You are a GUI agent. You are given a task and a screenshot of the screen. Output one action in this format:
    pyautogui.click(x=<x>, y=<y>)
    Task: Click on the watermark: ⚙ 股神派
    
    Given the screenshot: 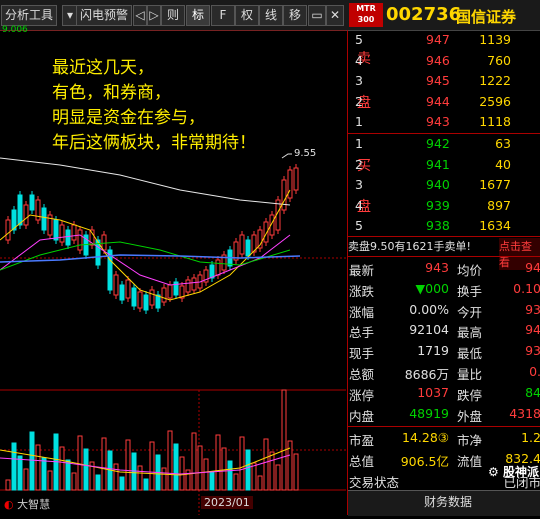 What is the action you would take?
    pyautogui.click(x=514, y=474)
    